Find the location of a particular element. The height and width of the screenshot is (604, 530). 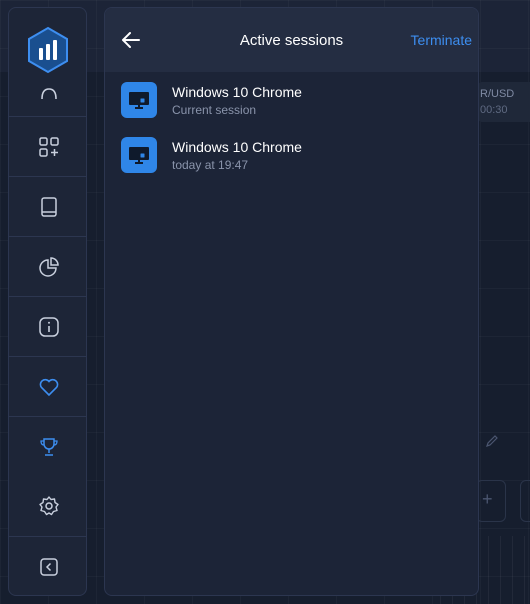

secondary-button is located at coordinates (525, 501).